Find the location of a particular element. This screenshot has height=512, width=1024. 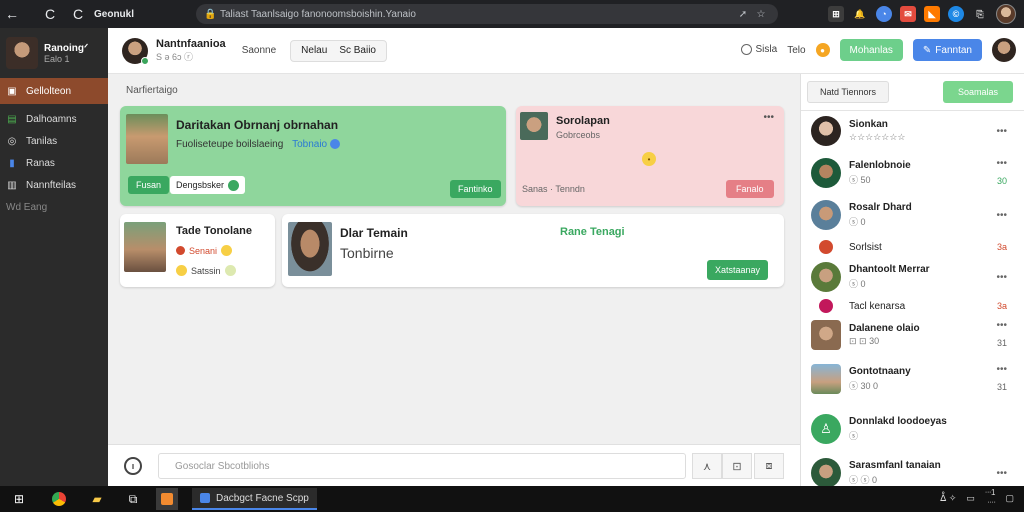

send-icon: ⋏ is located at coordinates (707, 466).